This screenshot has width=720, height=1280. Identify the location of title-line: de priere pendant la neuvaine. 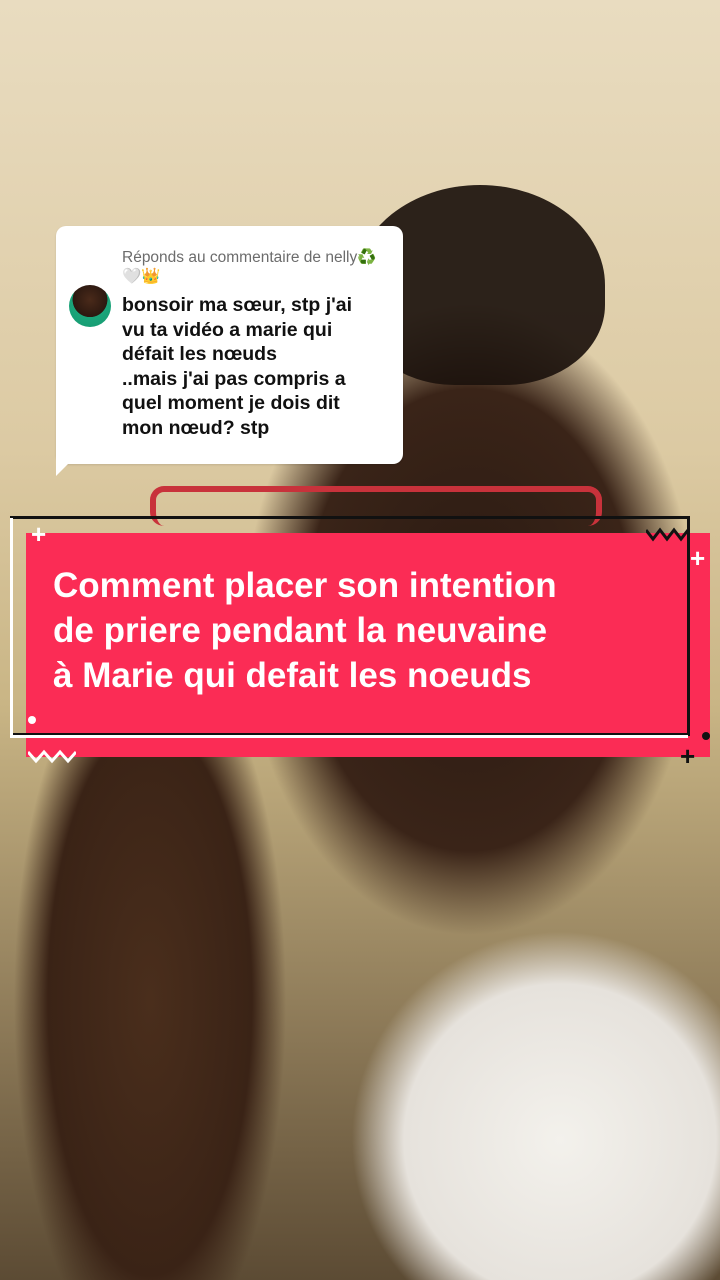
(300, 630).